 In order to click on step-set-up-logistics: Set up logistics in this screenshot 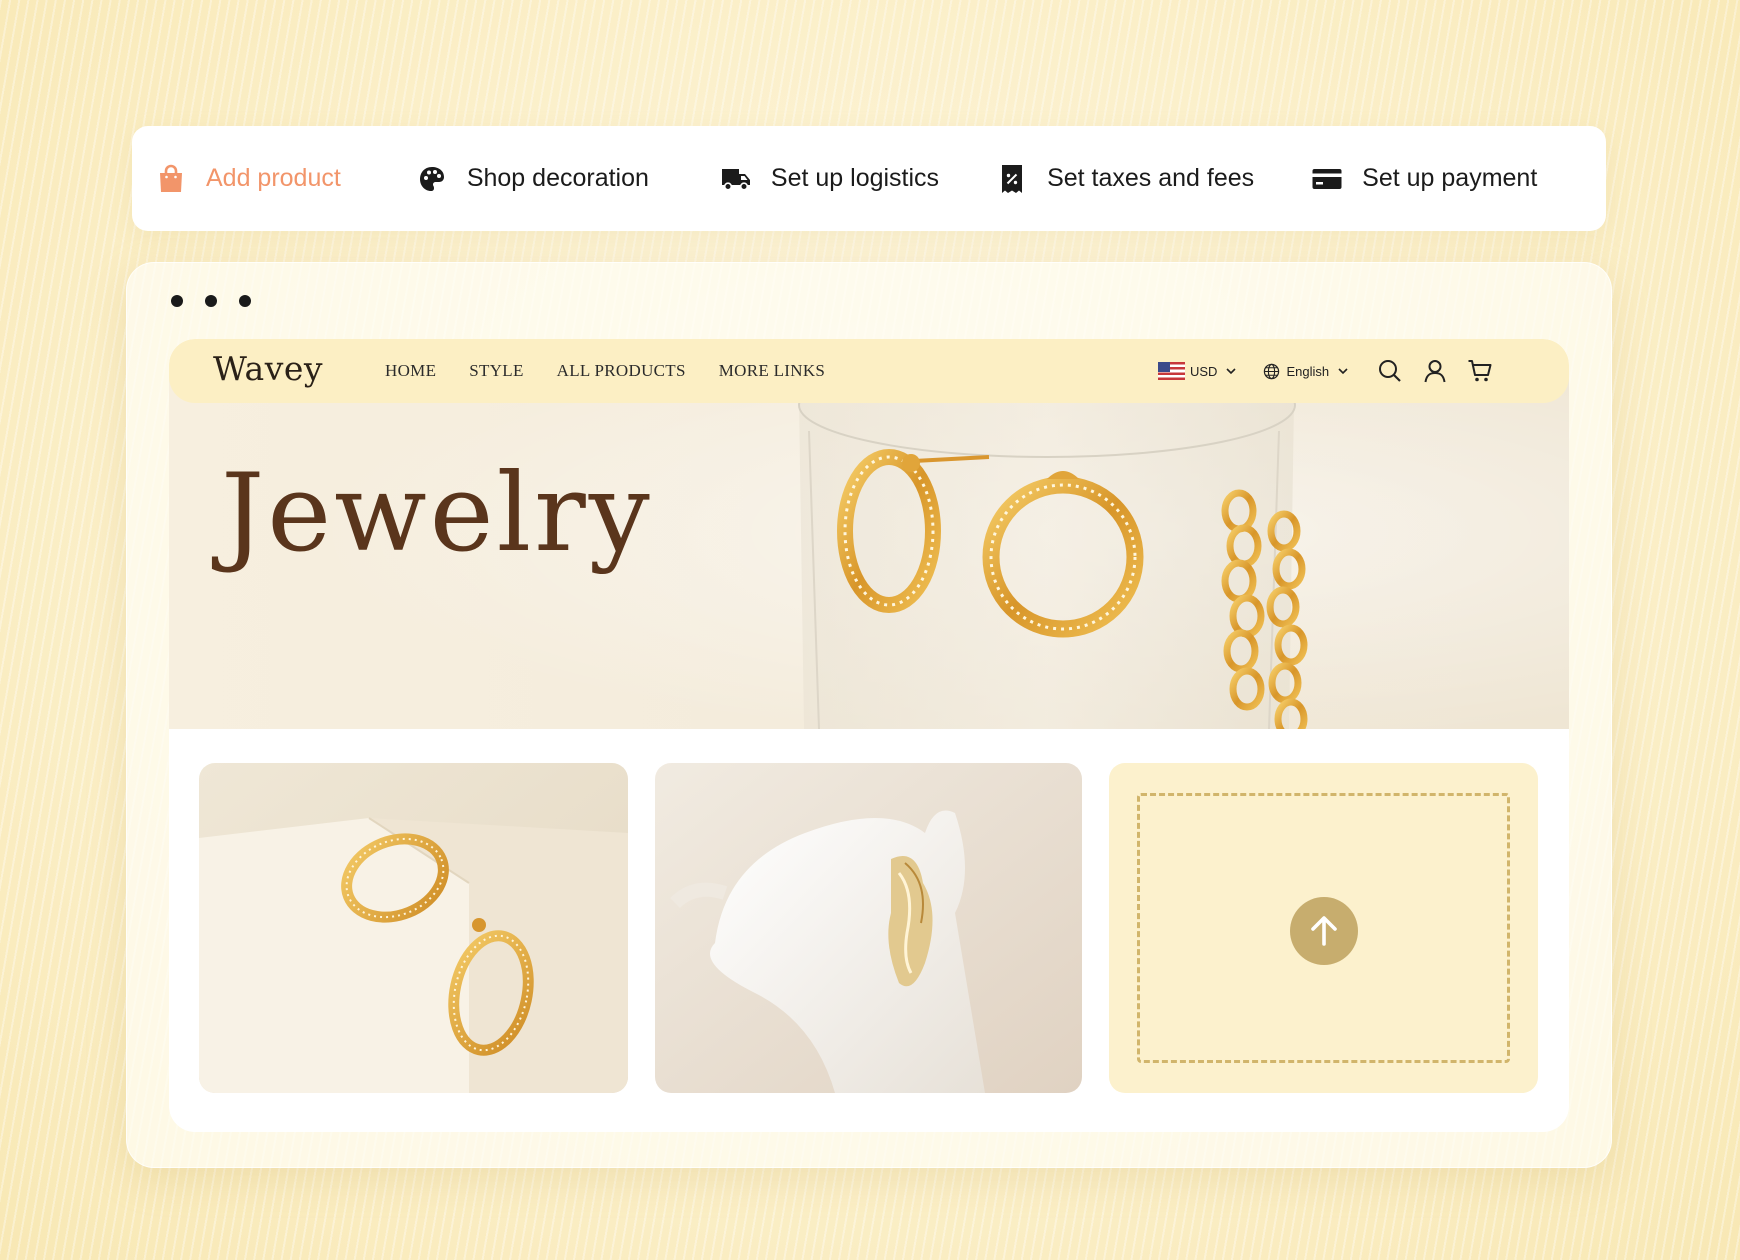, I will do `click(830, 179)`.